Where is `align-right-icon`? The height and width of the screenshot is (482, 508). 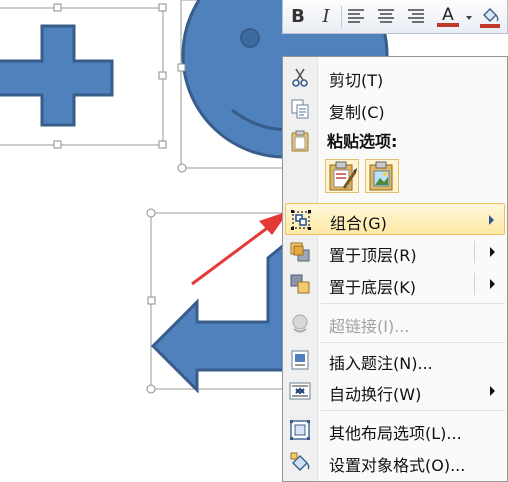
align-right-icon is located at coordinates (416, 17).